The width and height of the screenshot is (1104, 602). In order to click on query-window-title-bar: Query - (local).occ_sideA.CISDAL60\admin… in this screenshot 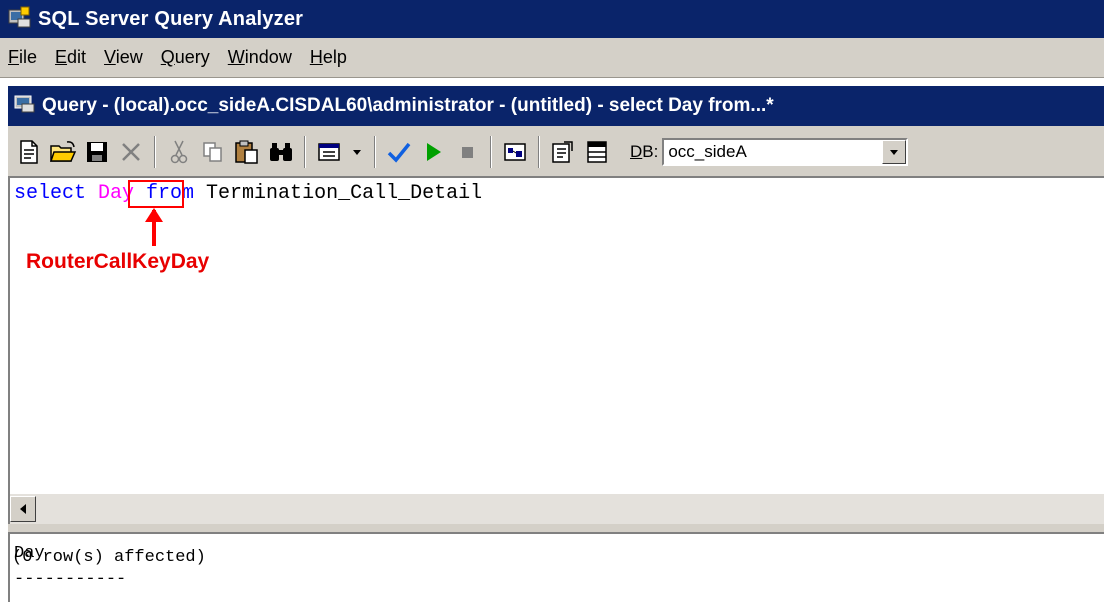, I will do `click(556, 106)`.